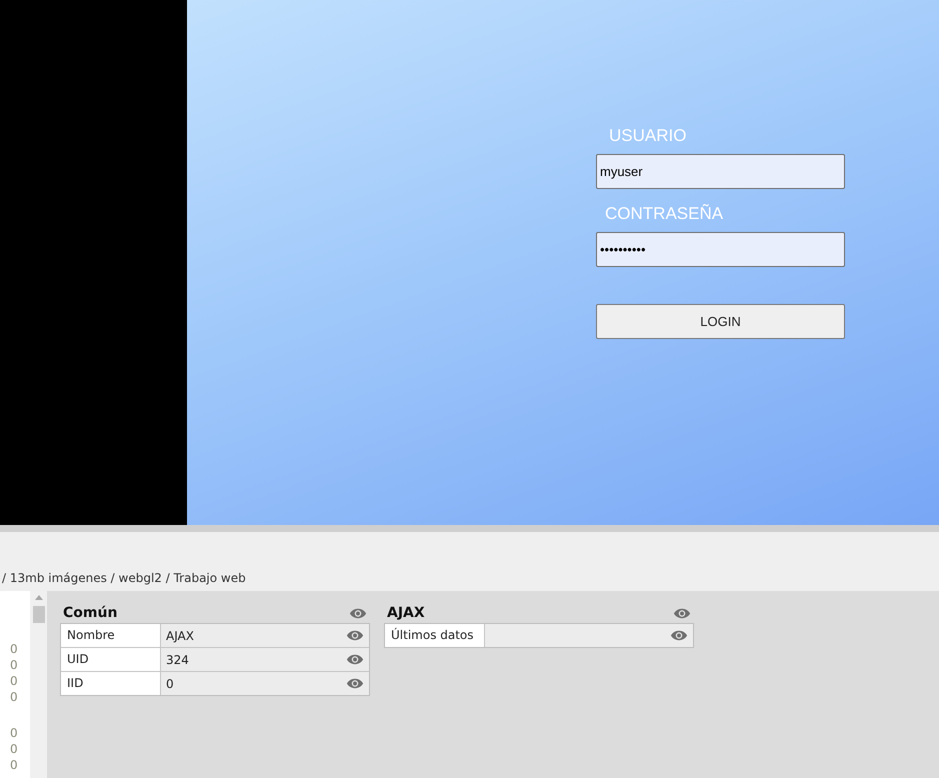 The width and height of the screenshot is (939, 778). I want to click on property-name: UID, so click(111, 659).